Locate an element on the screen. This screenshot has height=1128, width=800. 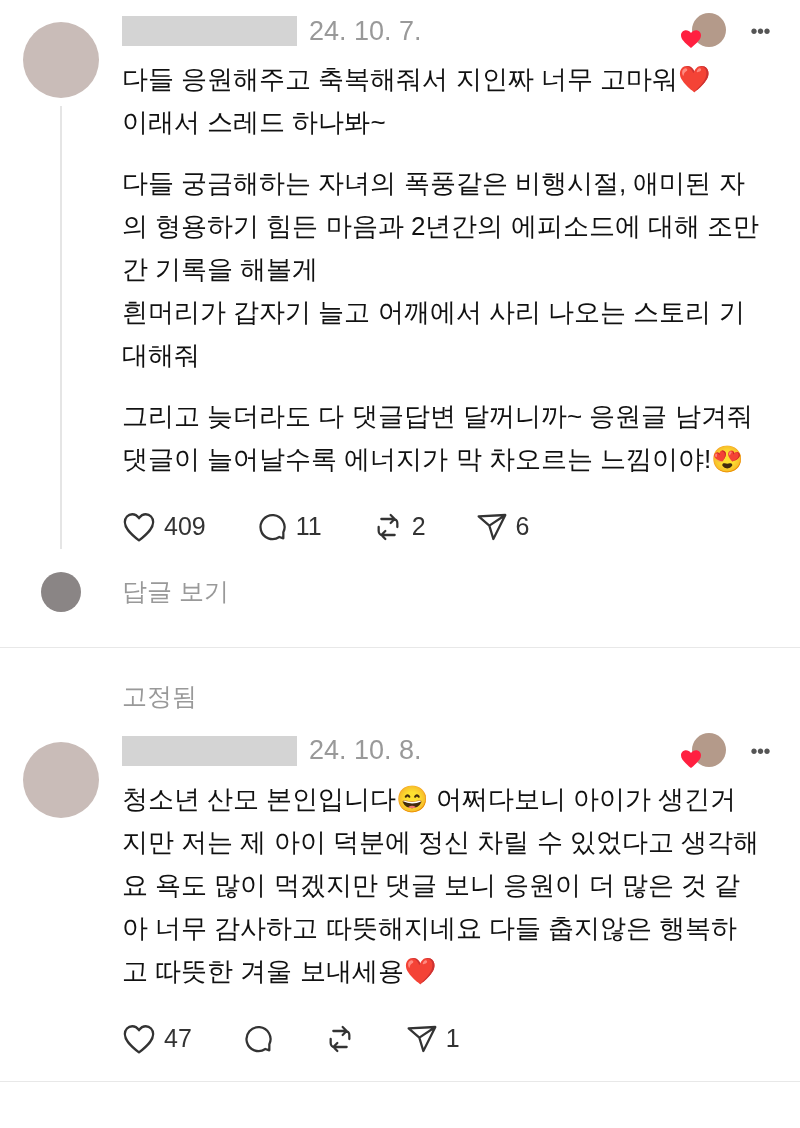
post-date: 24. 10. 7. is located at coordinates (365, 31).